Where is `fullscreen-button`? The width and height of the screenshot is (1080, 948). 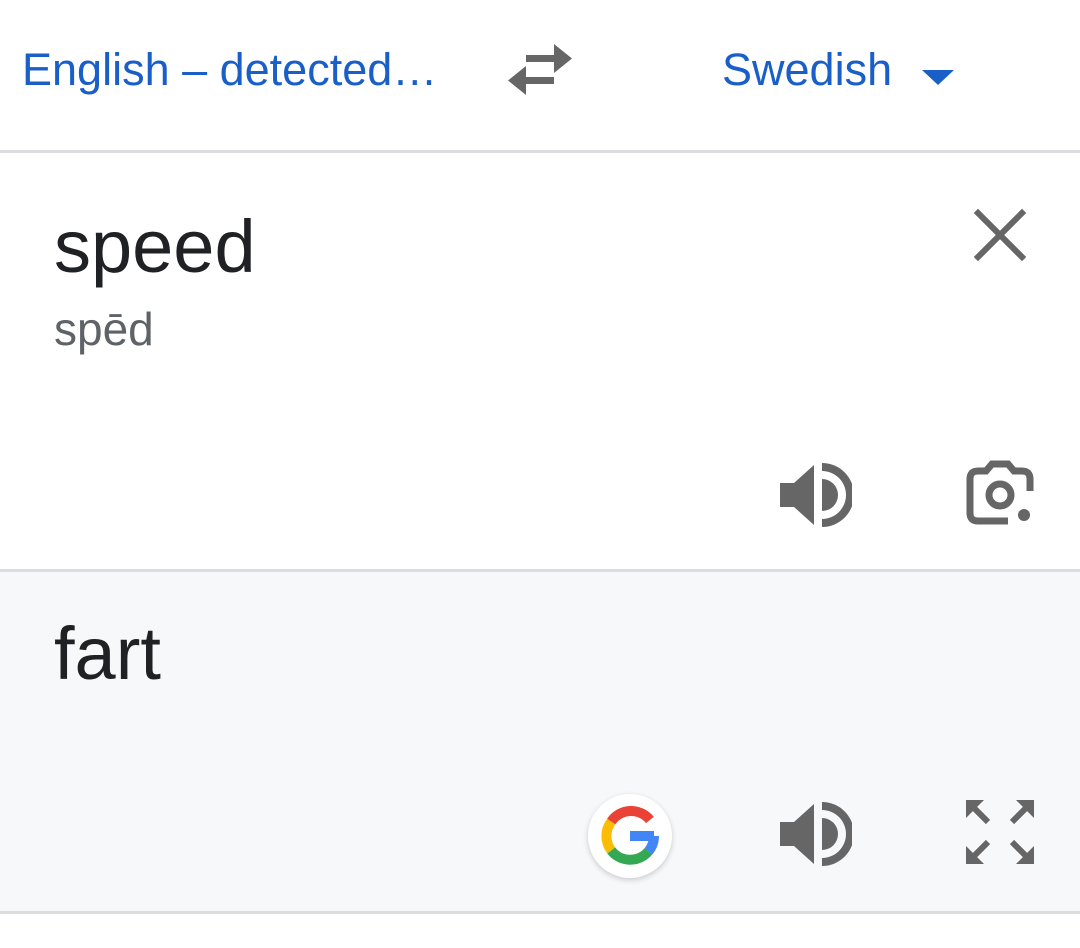 fullscreen-button is located at coordinates (1000, 832).